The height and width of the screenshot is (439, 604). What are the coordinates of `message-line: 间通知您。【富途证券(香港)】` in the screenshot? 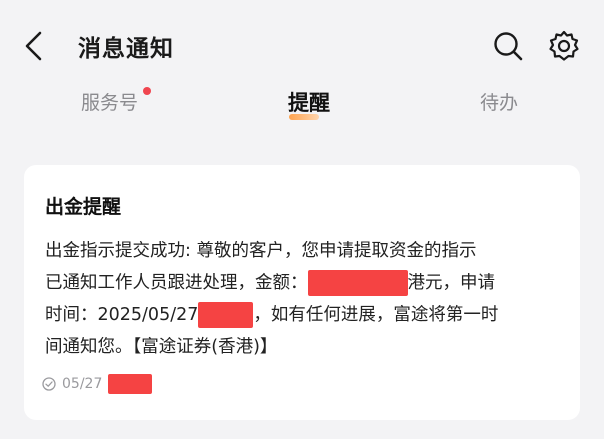 It's located at (305, 347).